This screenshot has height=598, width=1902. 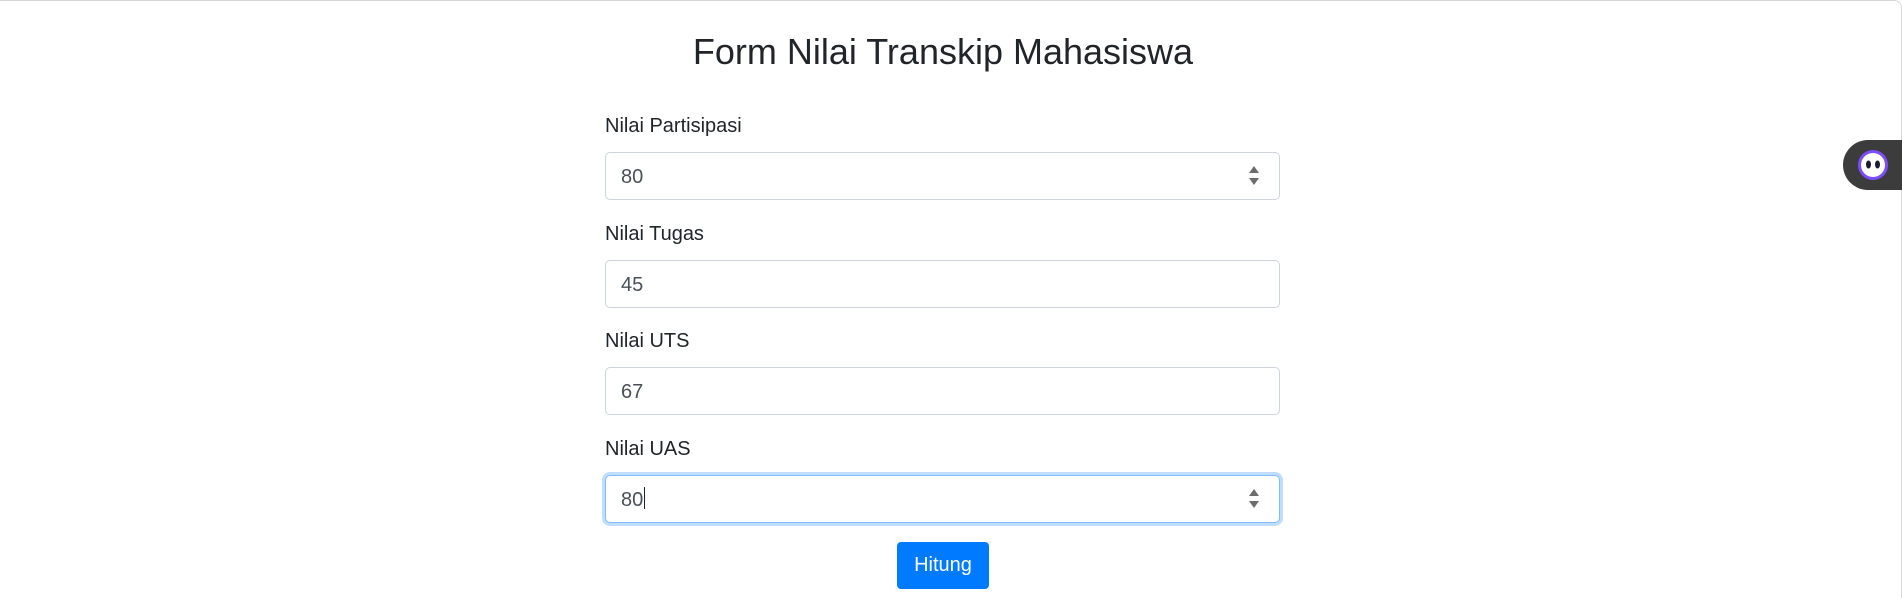 I want to click on field-label-tugas: Nilai Tugas, so click(x=654, y=234).